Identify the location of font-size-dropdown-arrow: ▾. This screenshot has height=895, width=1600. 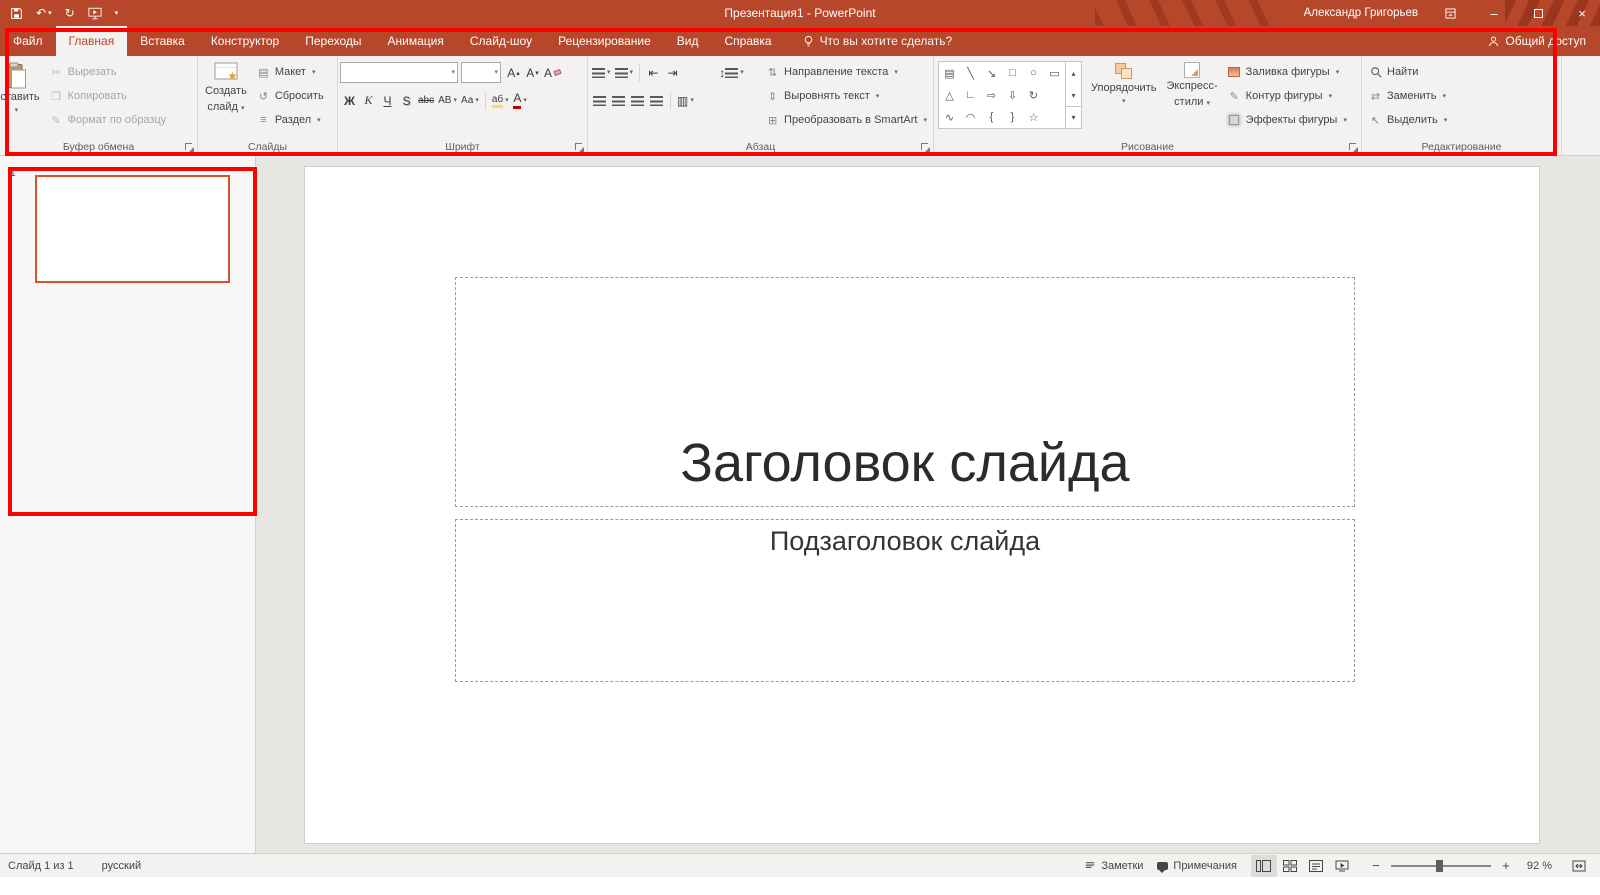
(496, 72).